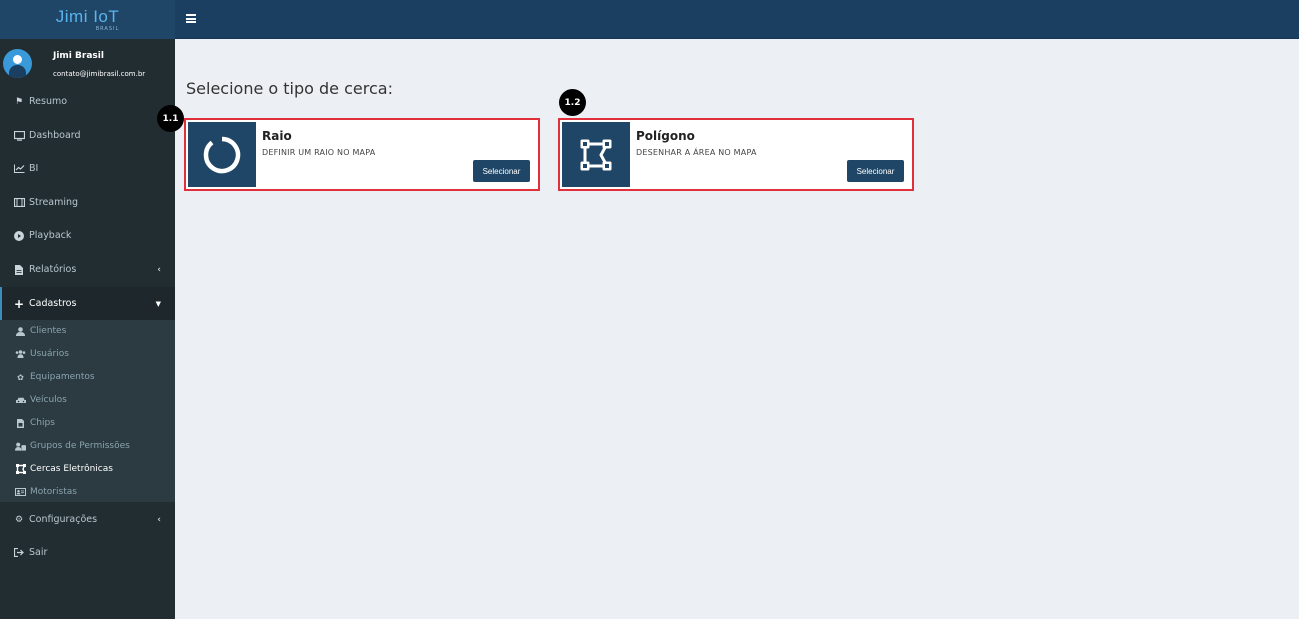 This screenshot has height=619, width=1299. Describe the element at coordinates (87, 492) in the screenshot. I see `sub-item-motoristas: Motoristas` at that location.